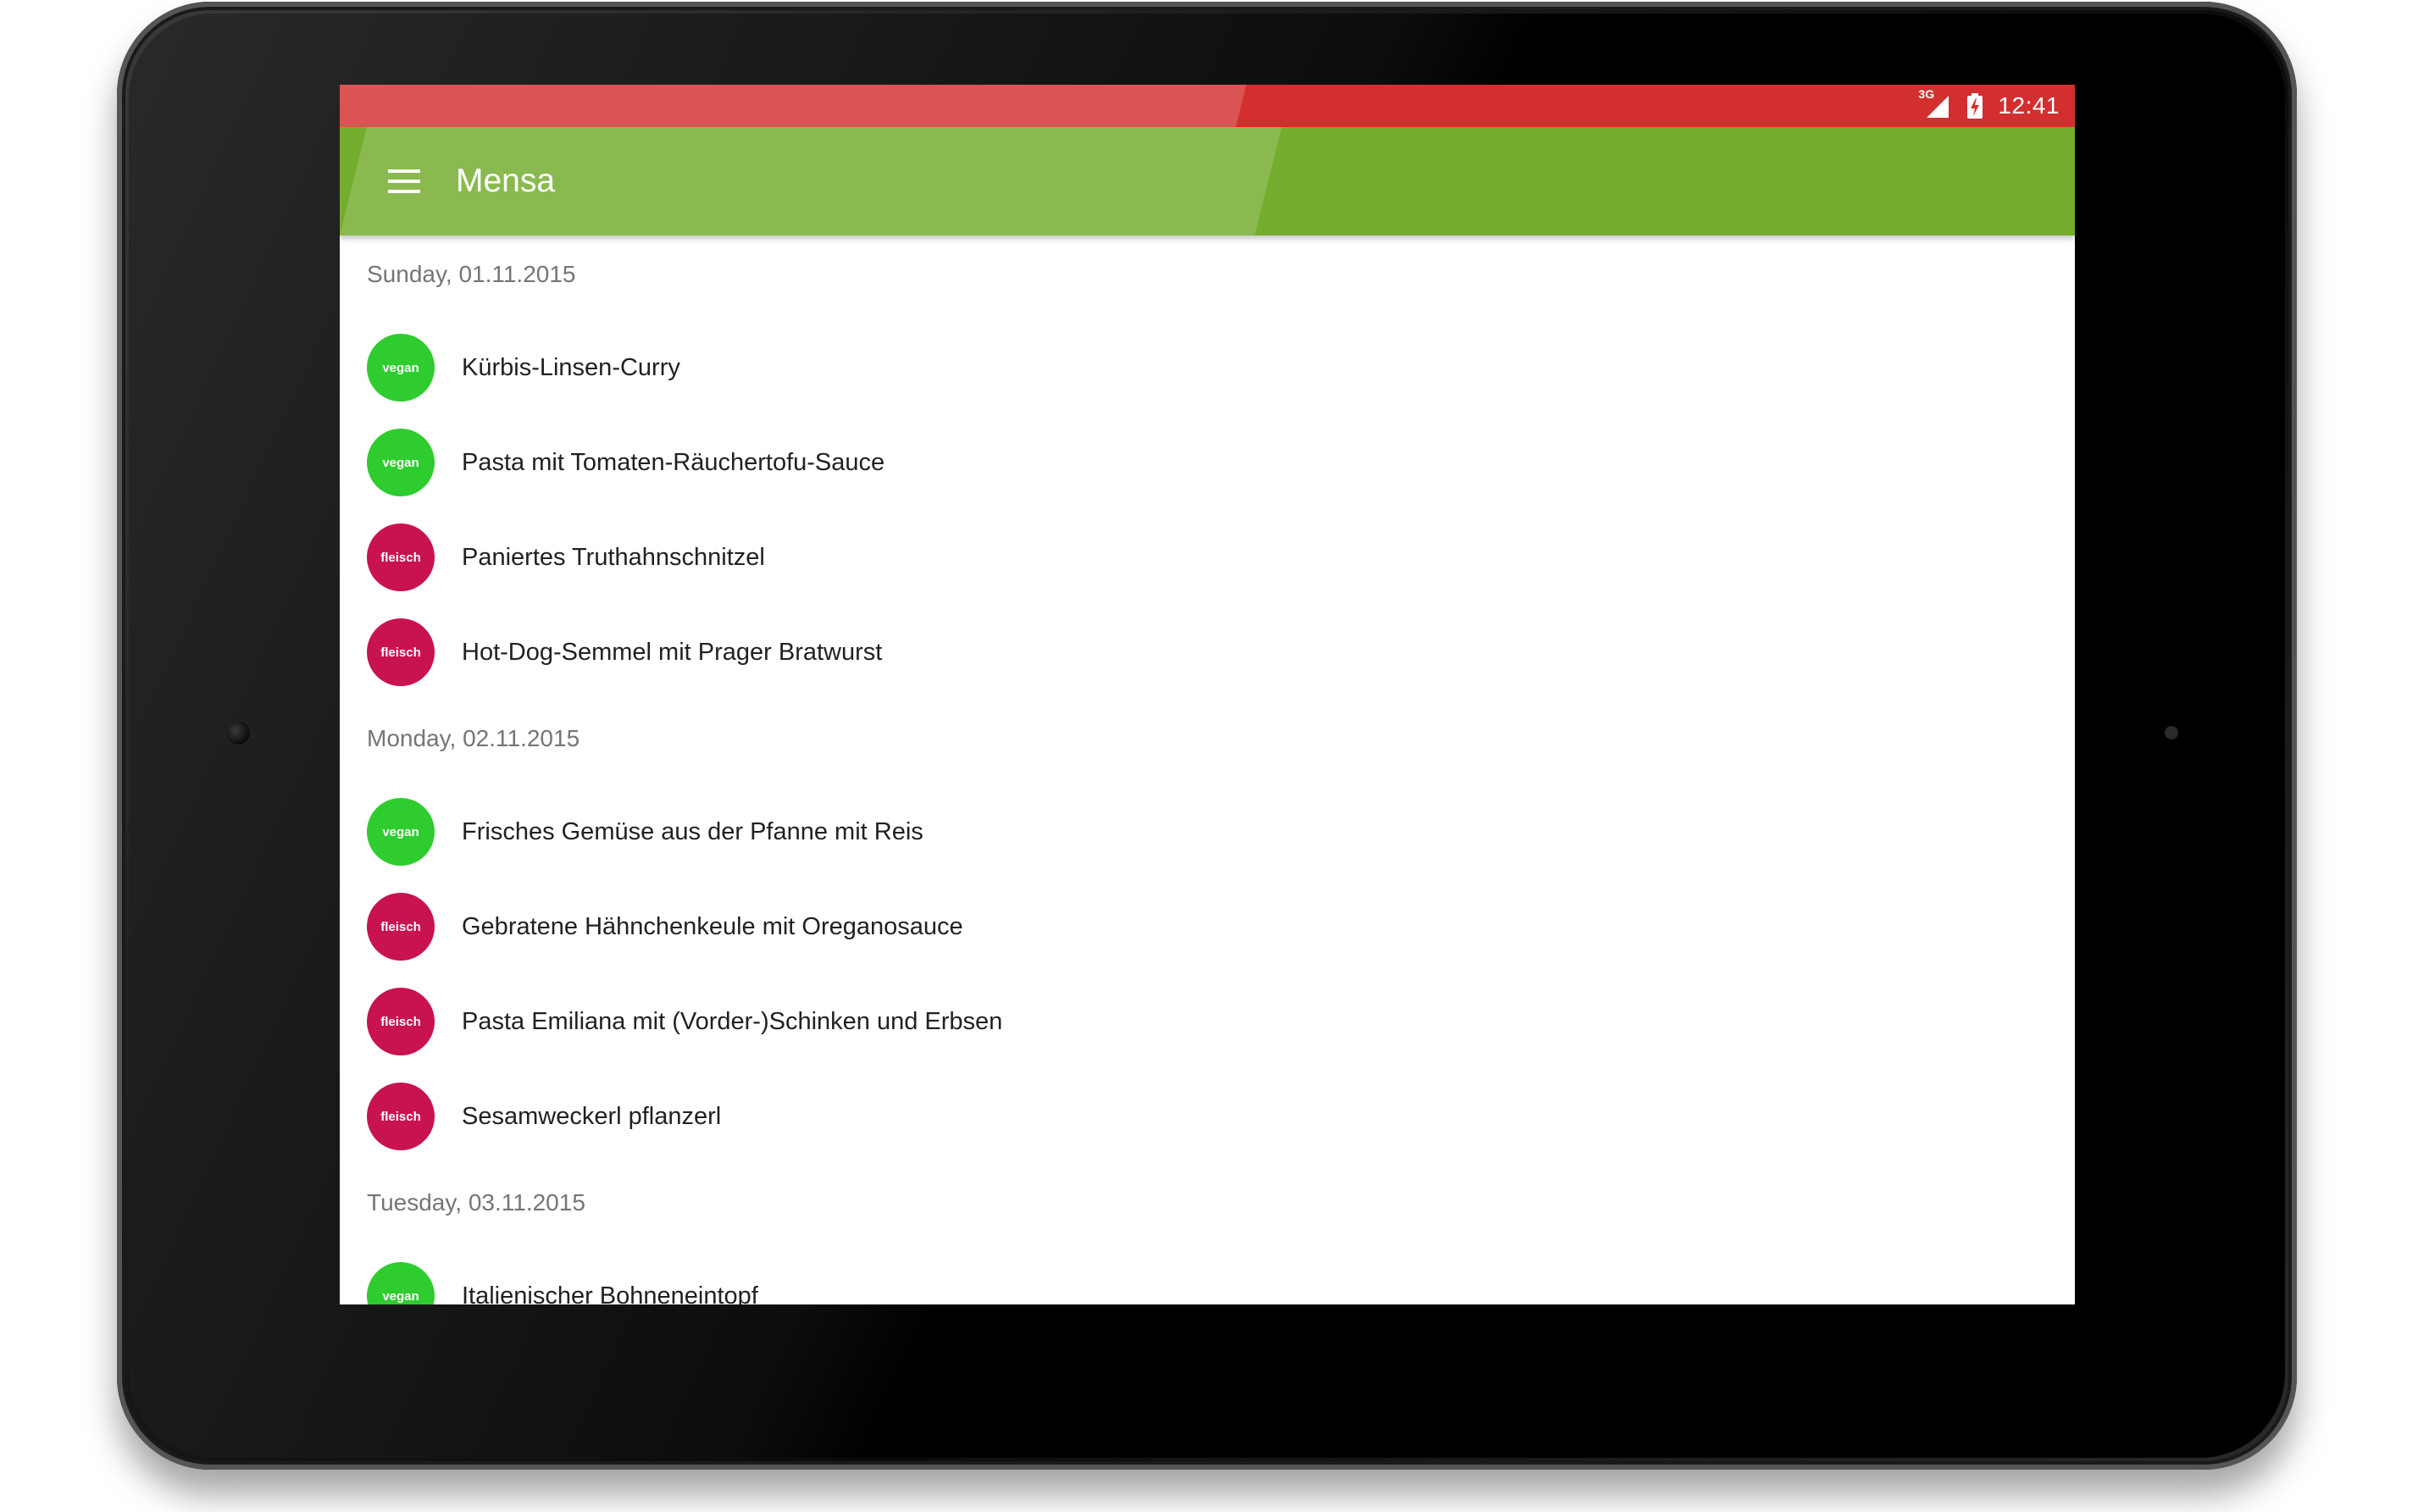 This screenshot has width=2418, height=1512. Describe the element at coordinates (1935, 103) in the screenshot. I see `signal-icon: 3G` at that location.